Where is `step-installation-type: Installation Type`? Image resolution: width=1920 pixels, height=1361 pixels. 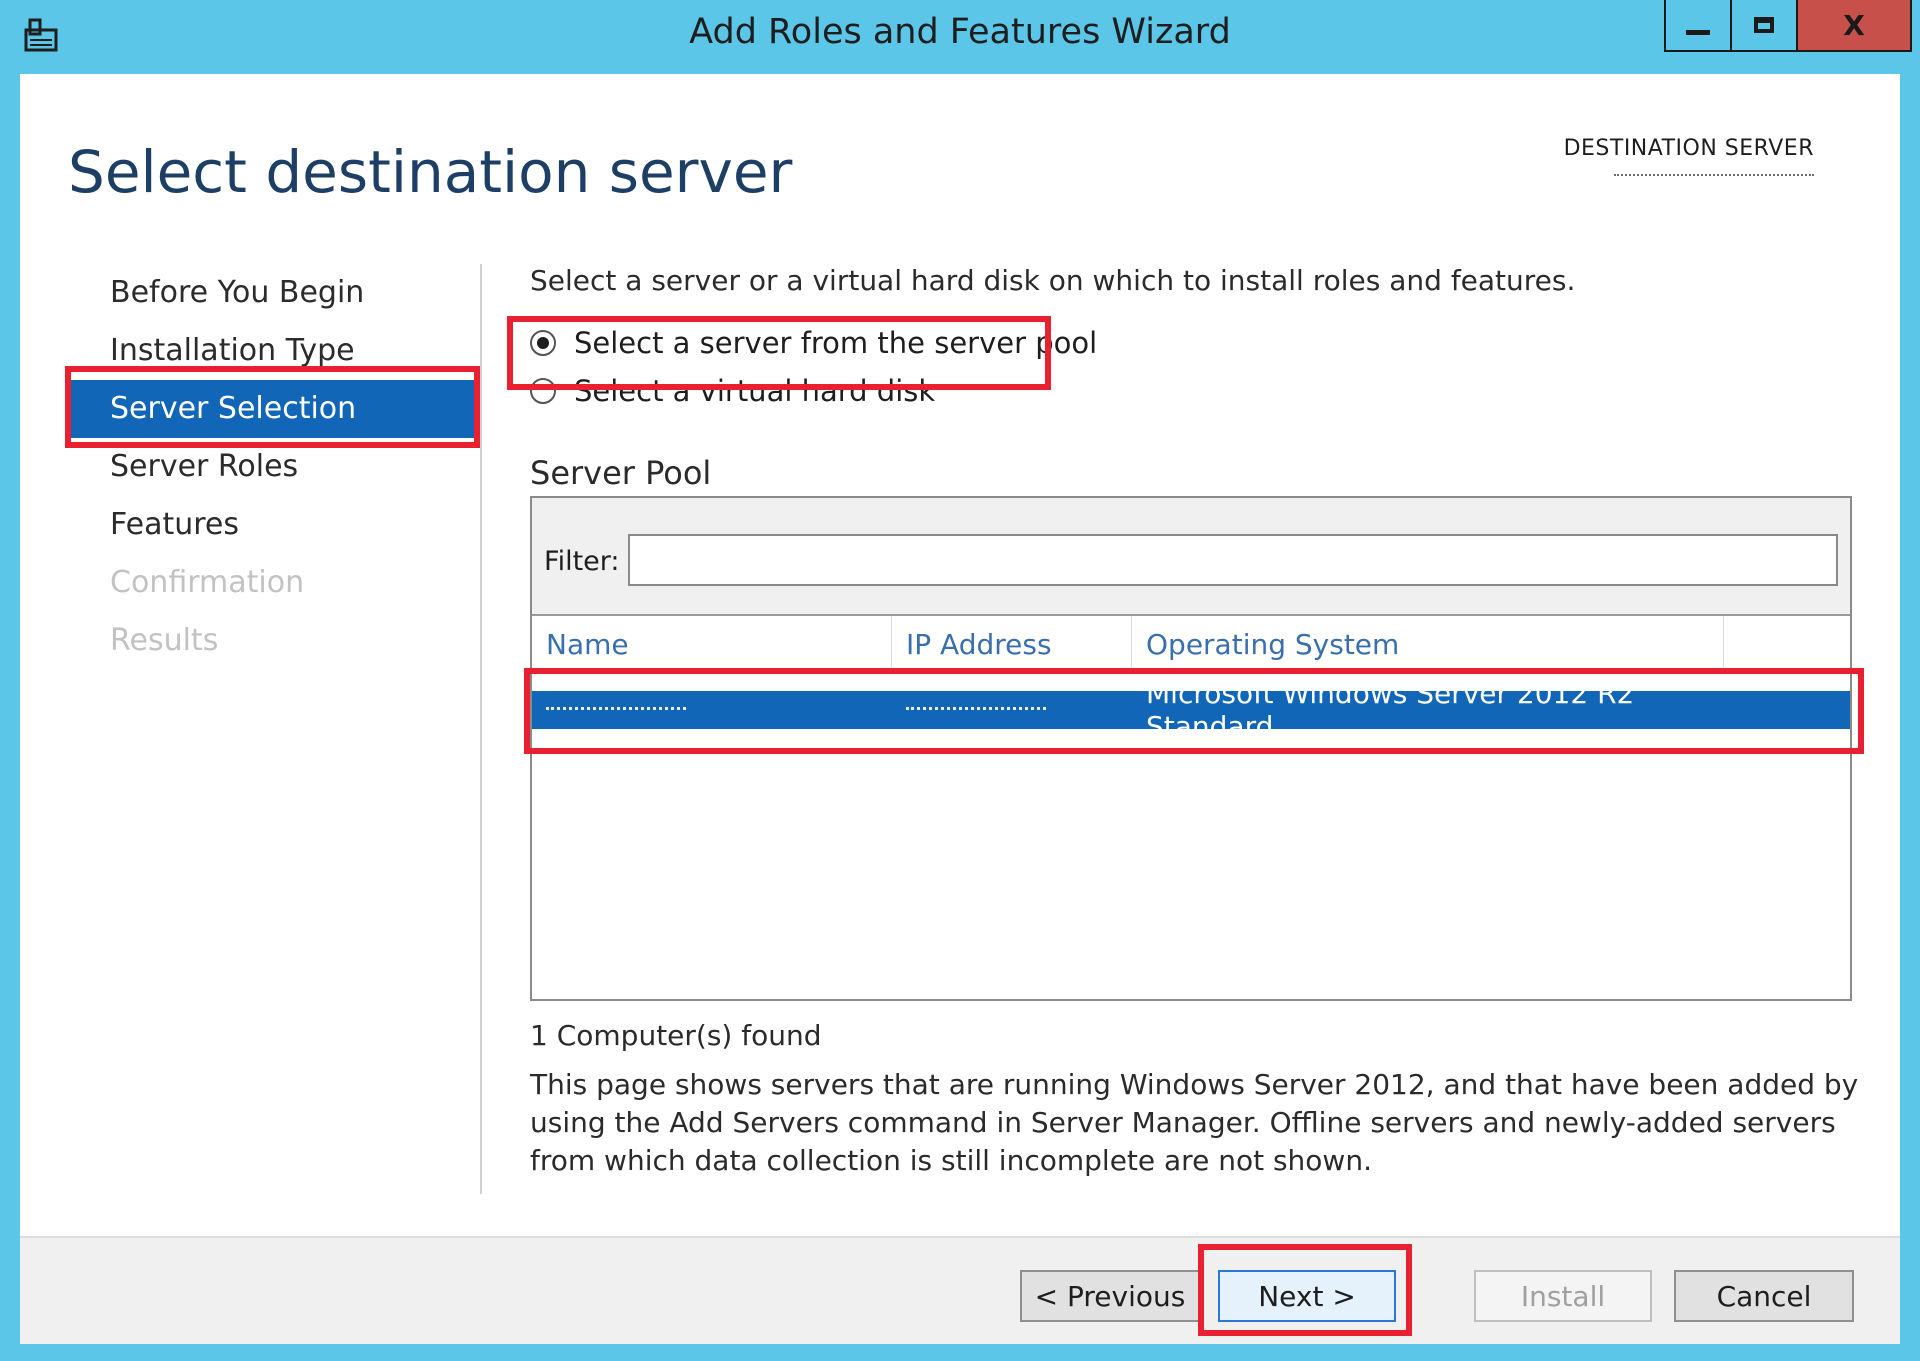 step-installation-type: Installation Type is located at coordinates (273, 351).